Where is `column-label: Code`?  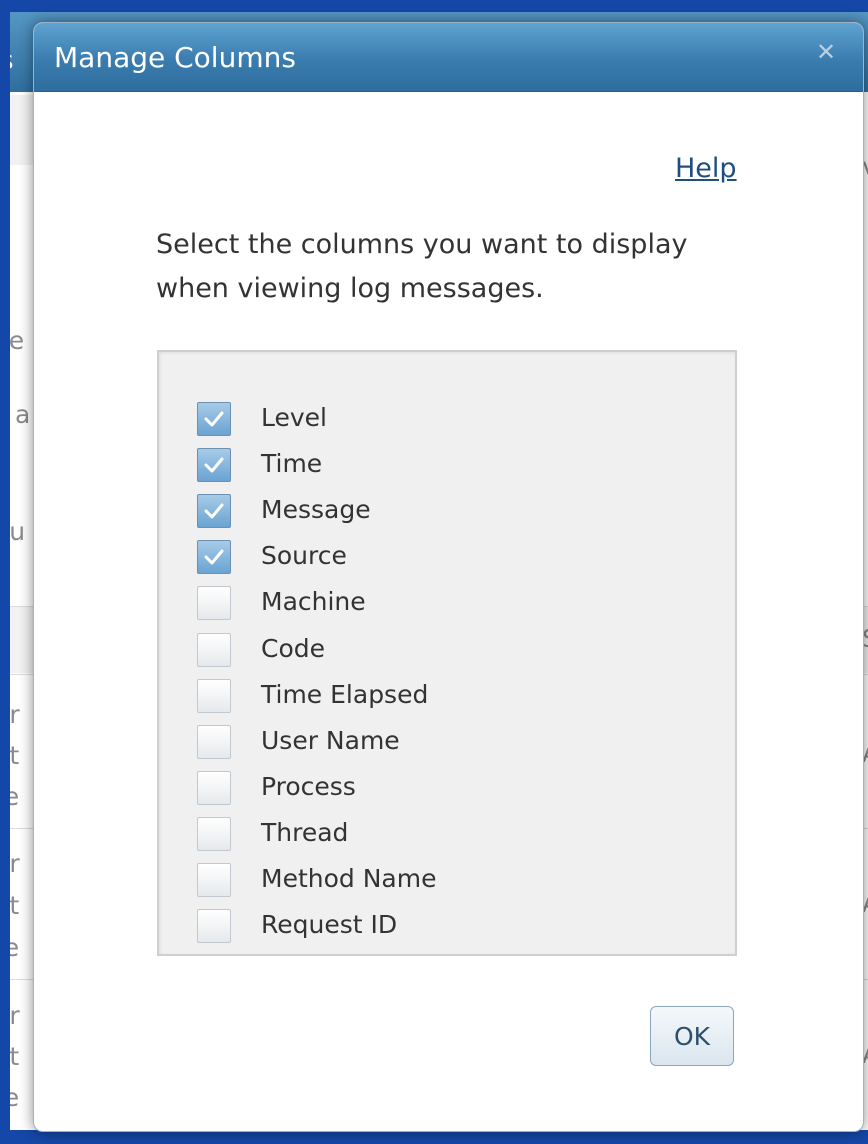
column-label: Code is located at coordinates (293, 648).